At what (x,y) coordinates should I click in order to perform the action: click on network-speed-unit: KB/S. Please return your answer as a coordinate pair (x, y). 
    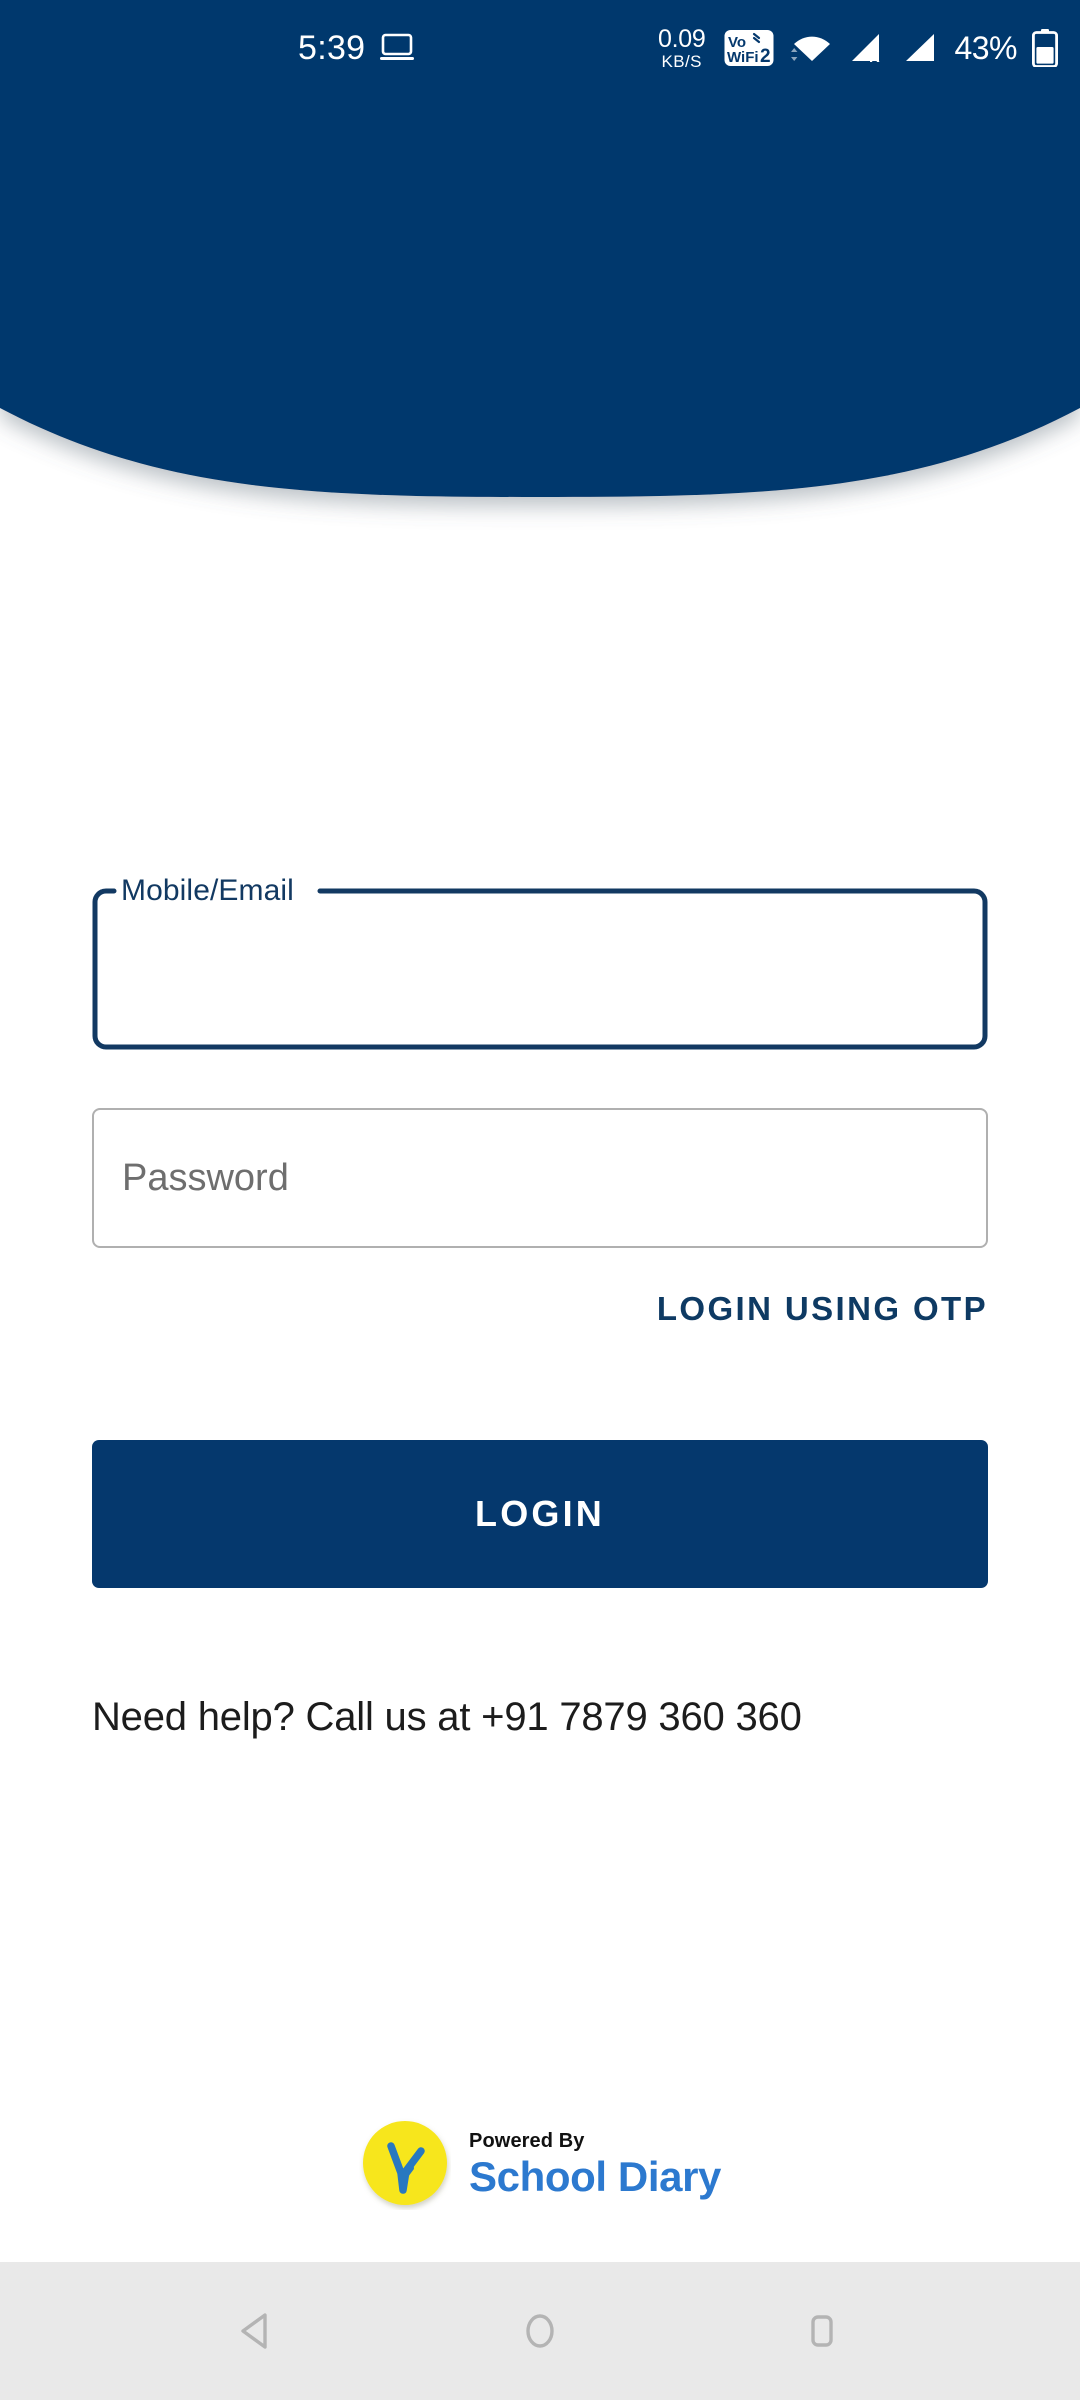
    Looking at the image, I should click on (681, 61).